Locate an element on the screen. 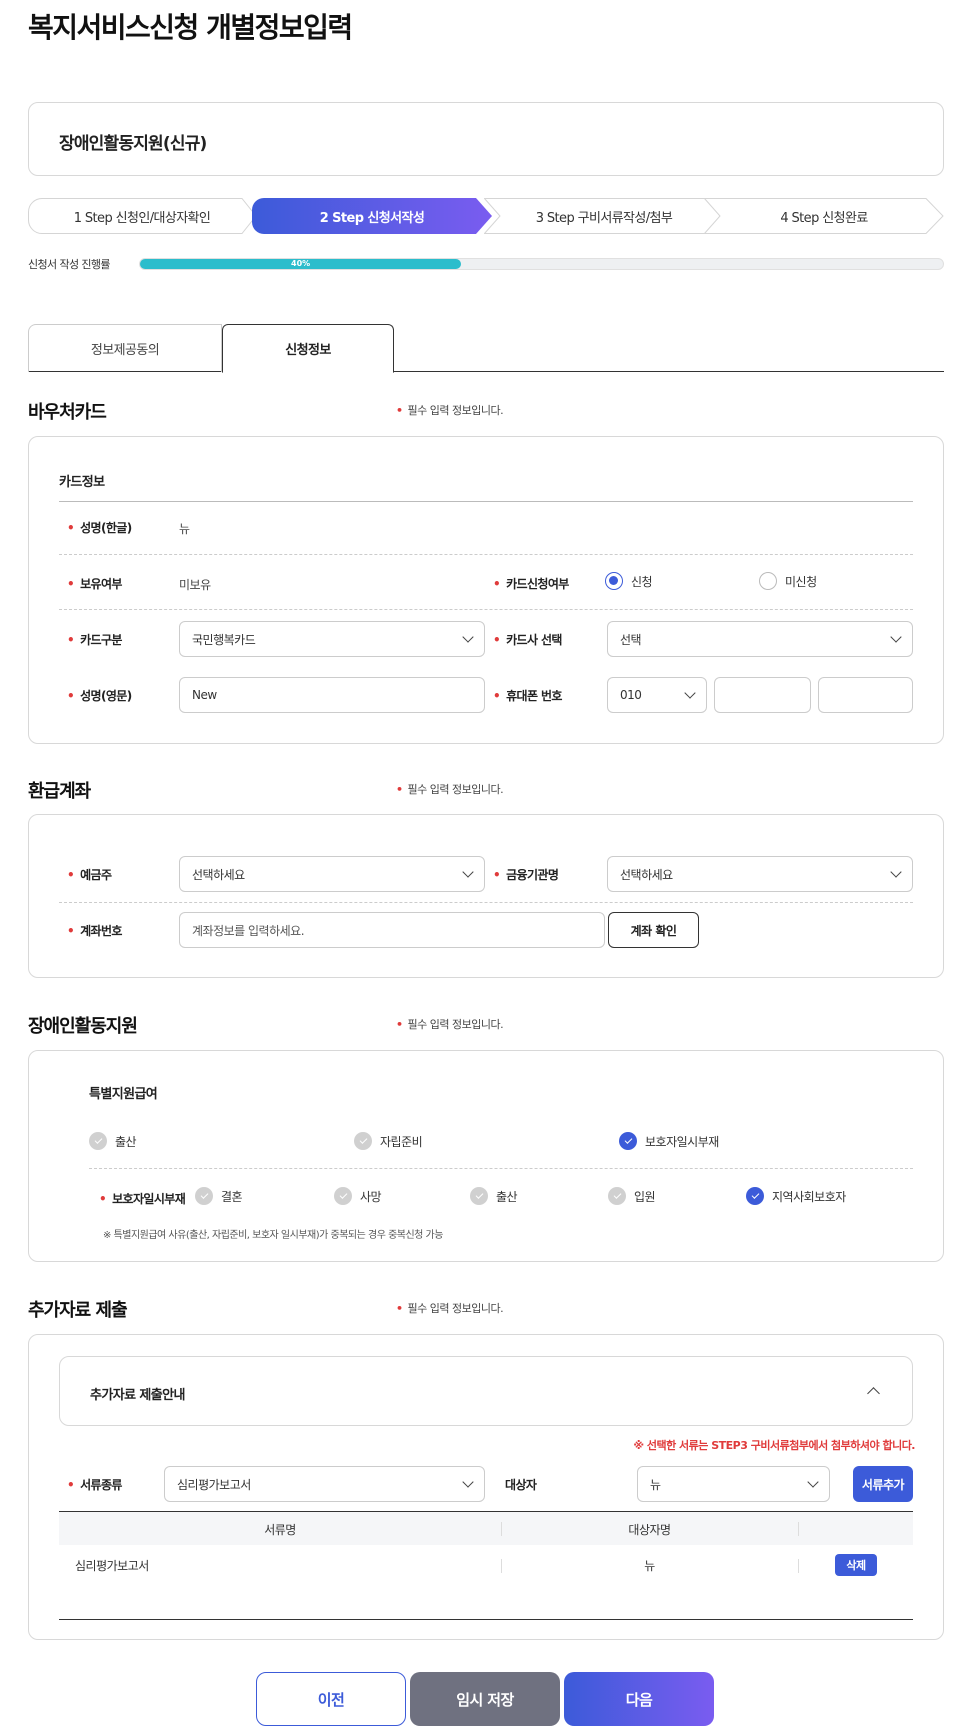 The height and width of the screenshot is (1734, 966). radio-unchecked-icon is located at coordinates (768, 581).